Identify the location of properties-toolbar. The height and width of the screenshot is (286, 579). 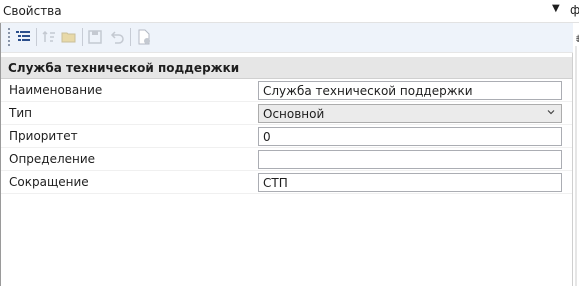
(287, 38).